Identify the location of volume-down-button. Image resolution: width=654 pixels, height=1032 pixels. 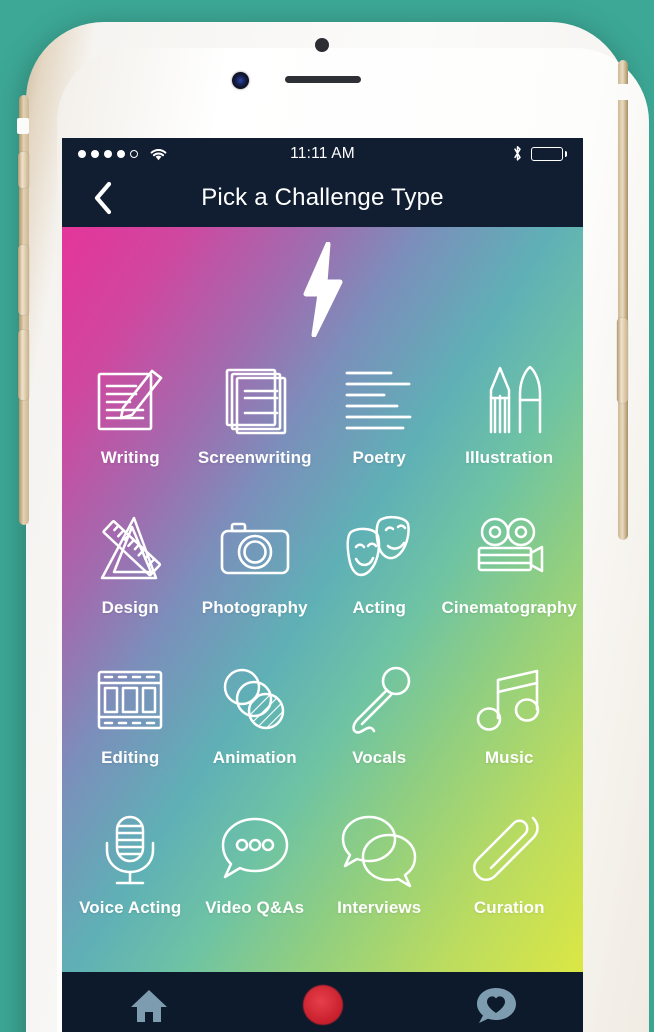
(23, 365).